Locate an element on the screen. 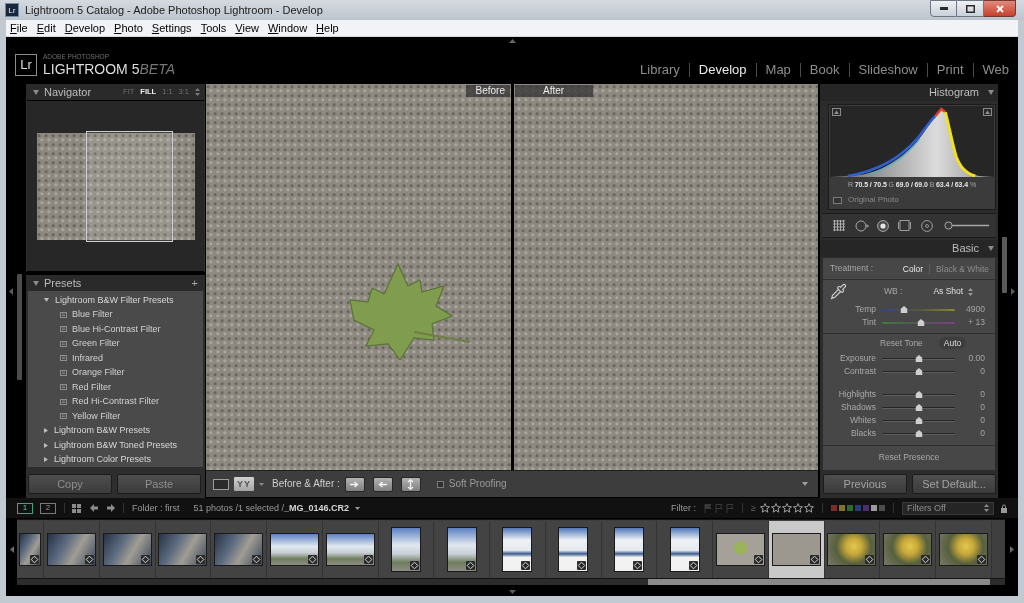  slider-knob-icon is located at coordinates (966, 225).